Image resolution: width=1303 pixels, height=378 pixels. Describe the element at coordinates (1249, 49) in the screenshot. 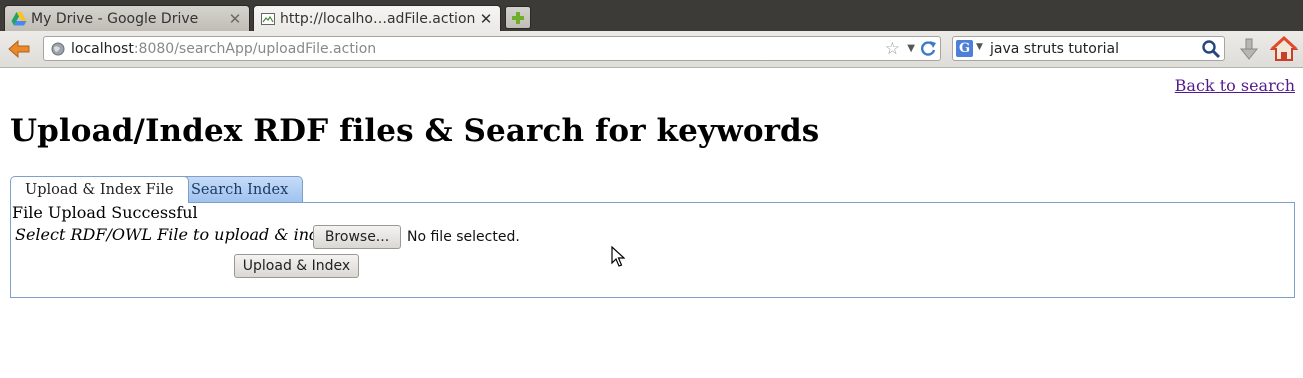

I see `download-icon` at that location.